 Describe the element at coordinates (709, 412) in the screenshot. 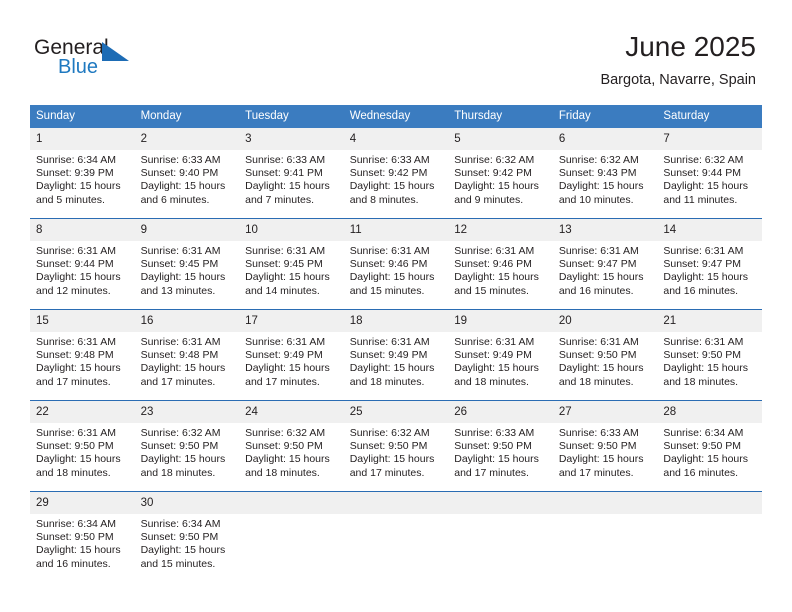

I see `day-number: 28` at that location.